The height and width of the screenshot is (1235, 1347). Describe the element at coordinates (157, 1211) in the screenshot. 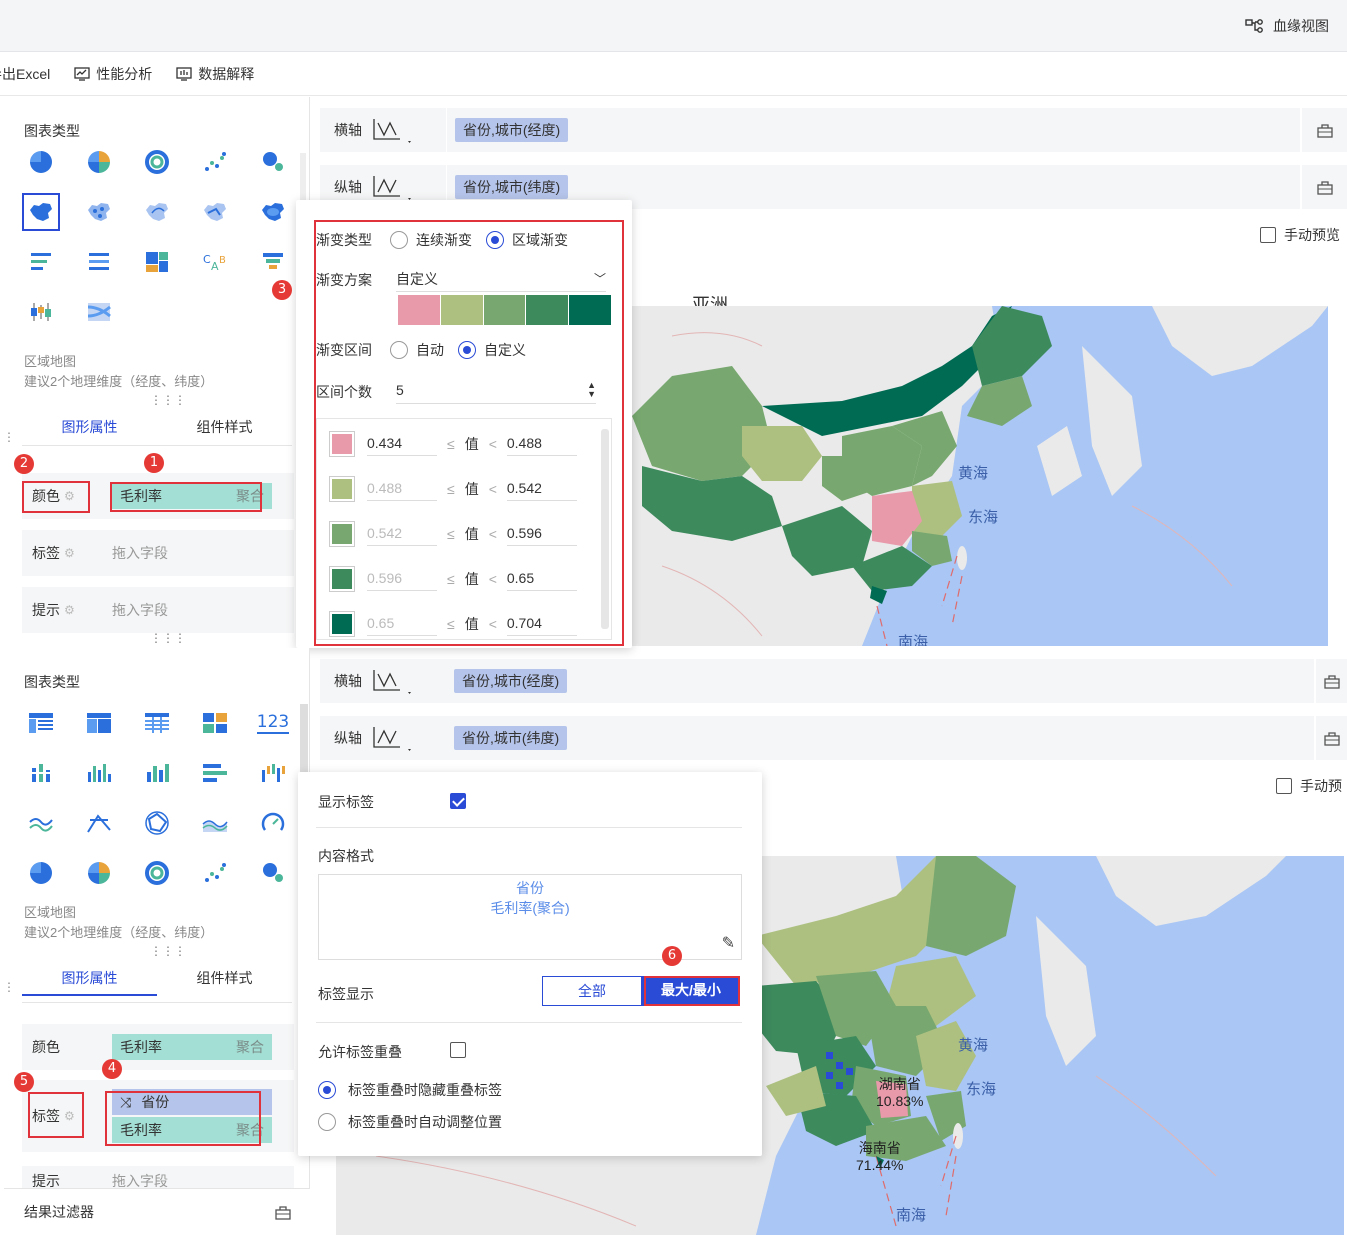

I see `result-filter-bar: 结果过滤器` at that location.